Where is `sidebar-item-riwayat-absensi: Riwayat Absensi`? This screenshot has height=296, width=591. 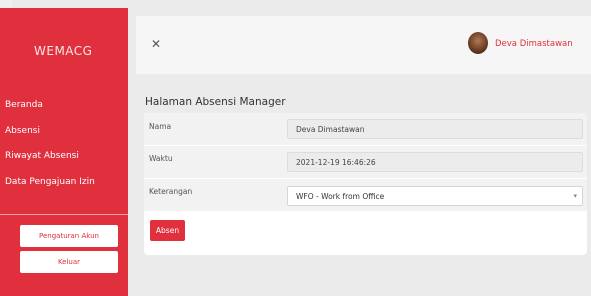 sidebar-item-riwayat-absensi: Riwayat Absensi is located at coordinates (42, 156).